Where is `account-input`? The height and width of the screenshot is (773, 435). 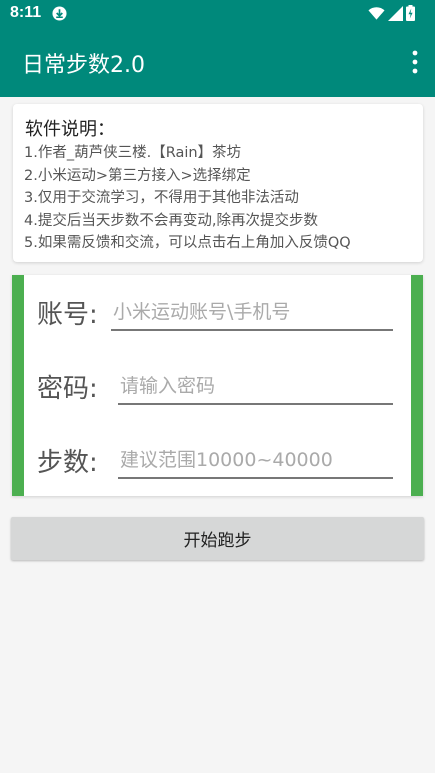 account-input is located at coordinates (252, 315).